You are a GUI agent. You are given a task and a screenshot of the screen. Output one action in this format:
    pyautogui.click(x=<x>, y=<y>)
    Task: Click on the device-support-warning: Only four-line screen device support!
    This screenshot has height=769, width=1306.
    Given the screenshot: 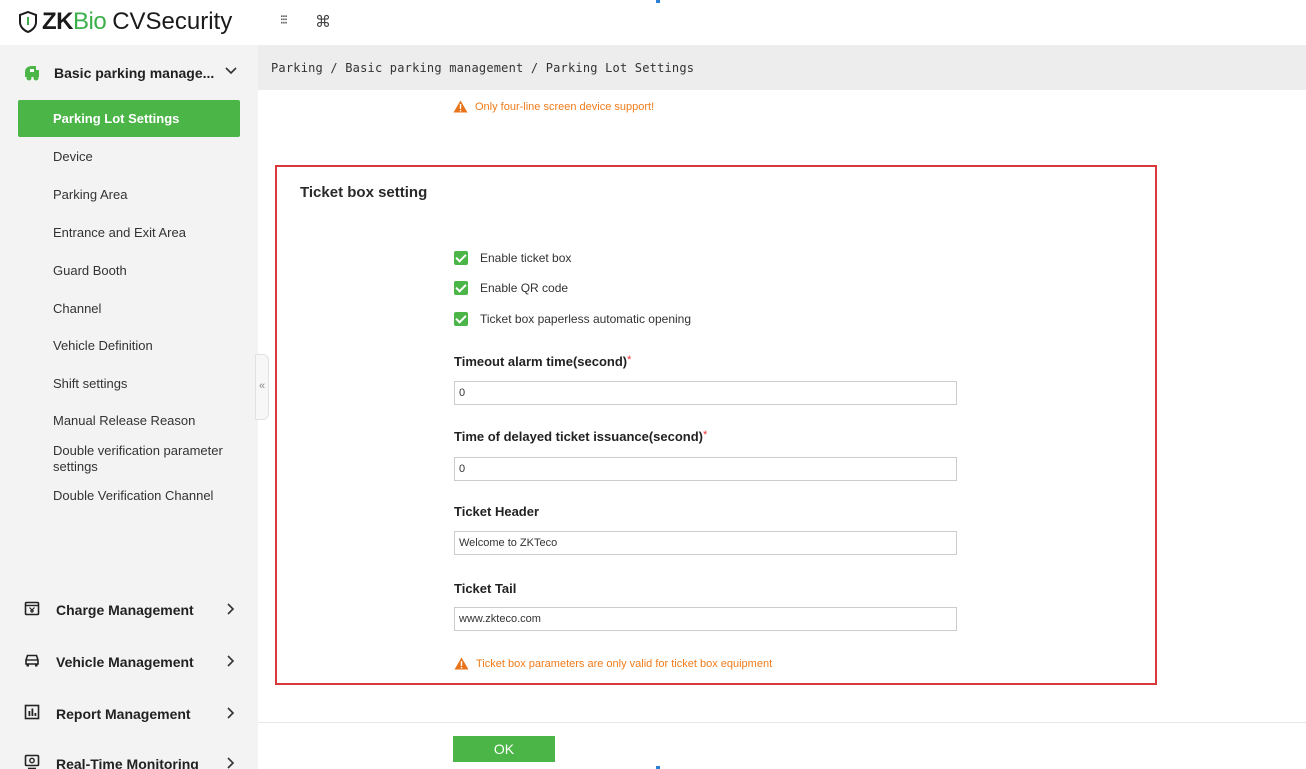 What is the action you would take?
    pyautogui.click(x=553, y=106)
    